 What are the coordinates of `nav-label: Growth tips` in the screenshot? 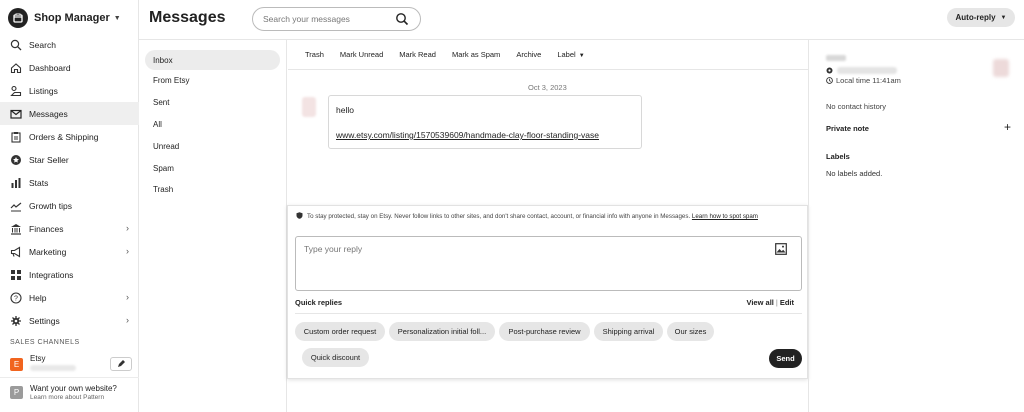 It's located at (50, 205).